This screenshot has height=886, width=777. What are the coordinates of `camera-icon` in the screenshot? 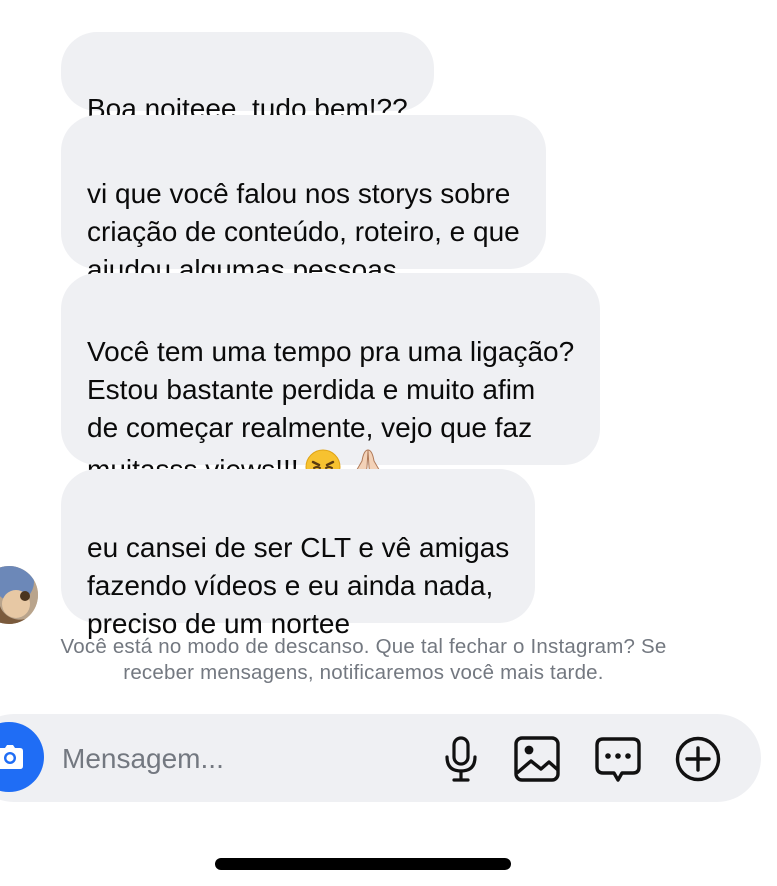 It's located at (11, 757).